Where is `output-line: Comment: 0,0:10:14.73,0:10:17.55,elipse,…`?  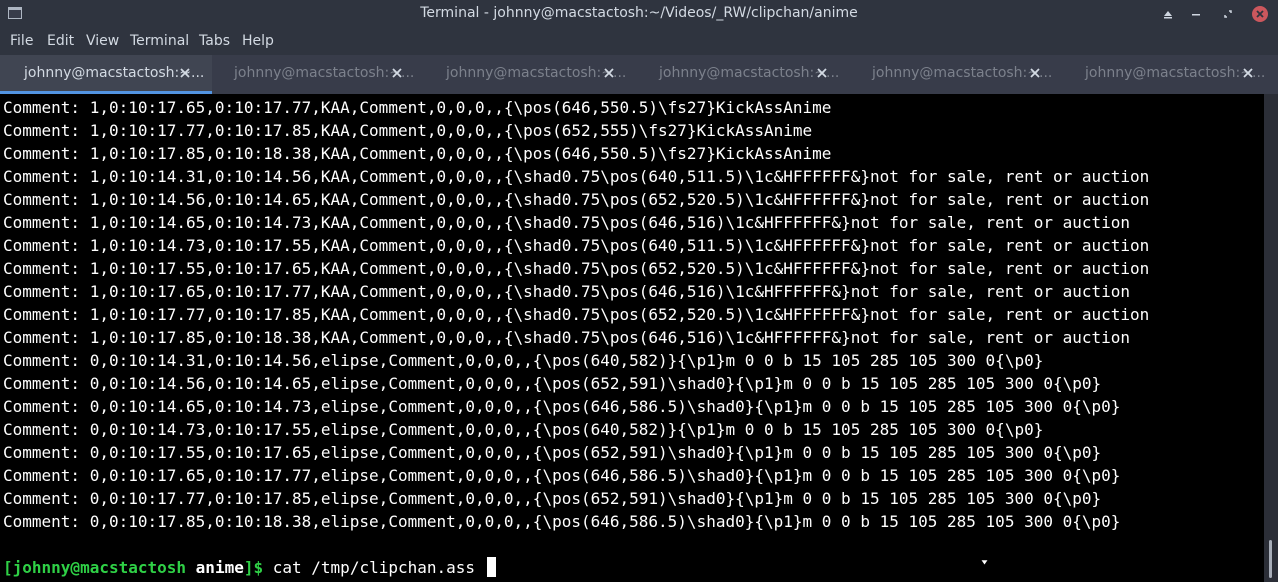 output-line: Comment: 0,0:10:14.73,0:10:17.55,elipse,… is located at coordinates (523, 429).